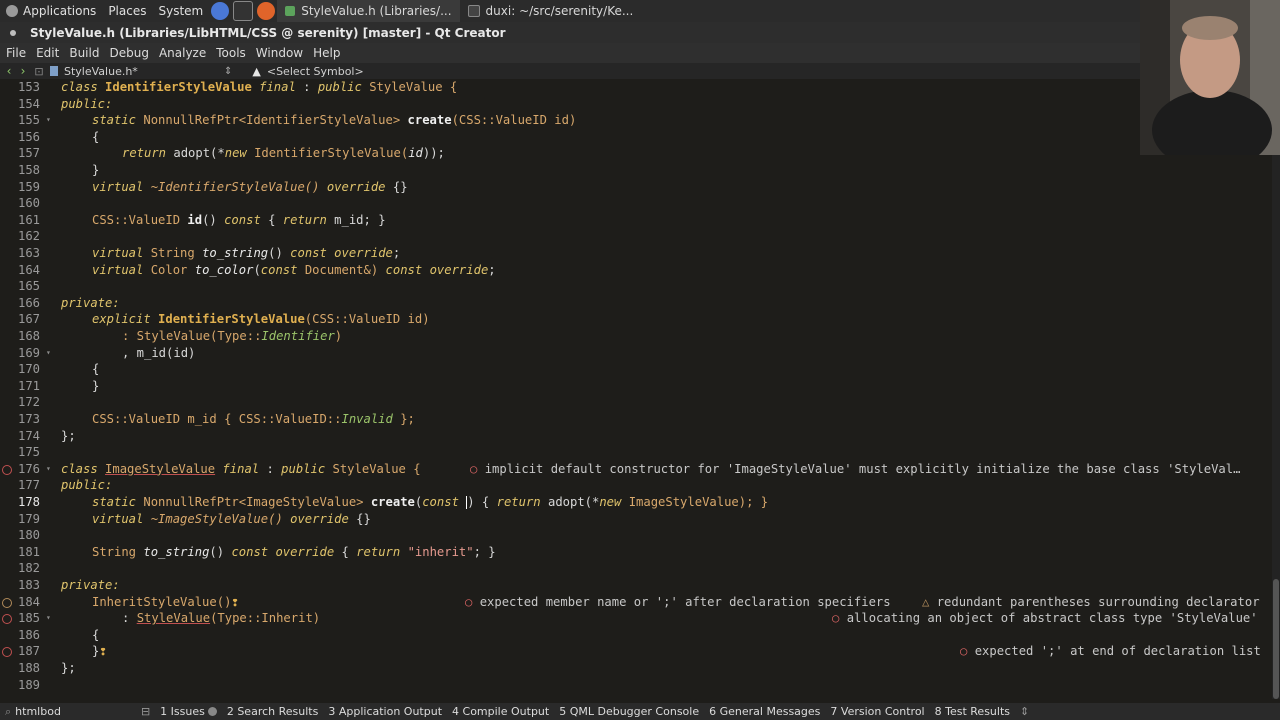 The height and width of the screenshot is (720, 1280). I want to click on line-number: 165, so click(28, 286).